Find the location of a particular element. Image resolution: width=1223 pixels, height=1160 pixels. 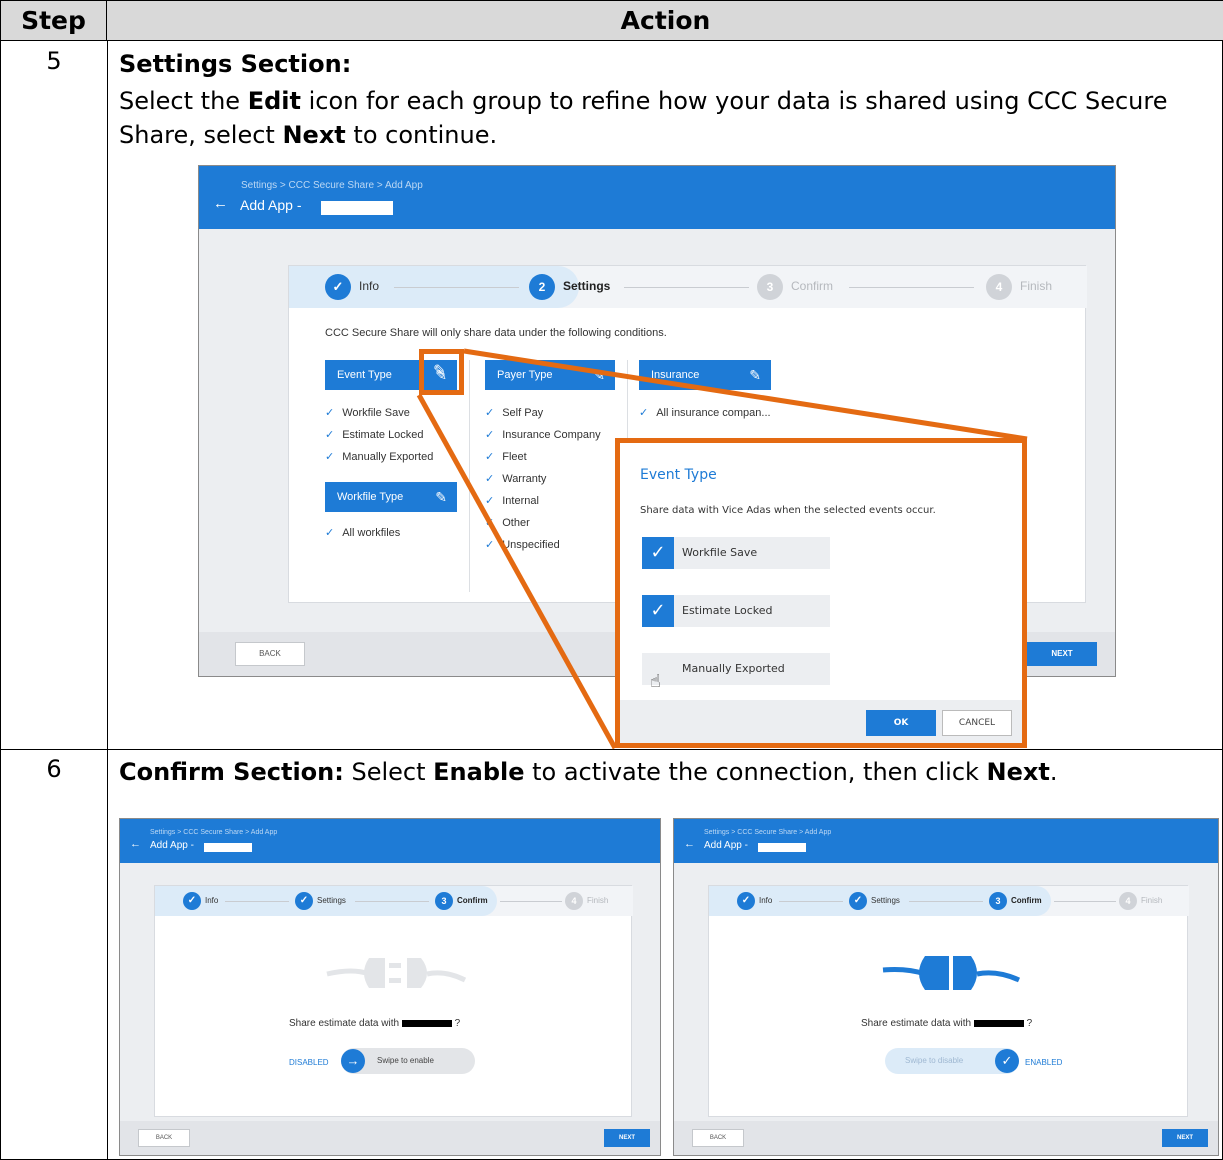

list-item: ✓ Estimate Locked is located at coordinates (374, 435).